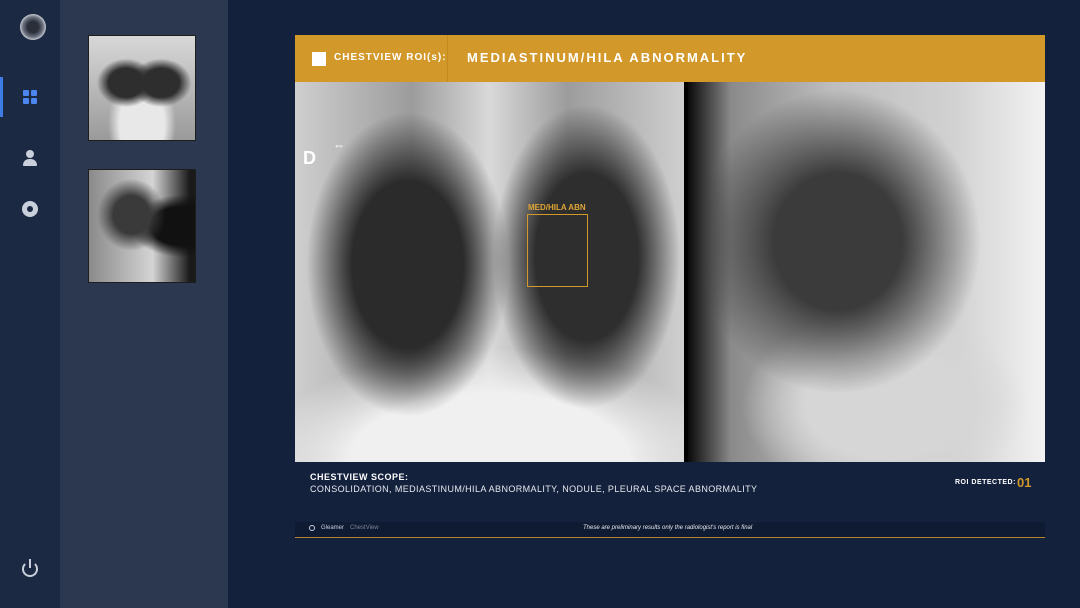  What do you see at coordinates (557, 207) in the screenshot?
I see `roi-tag: MED/HILA ABN` at bounding box center [557, 207].